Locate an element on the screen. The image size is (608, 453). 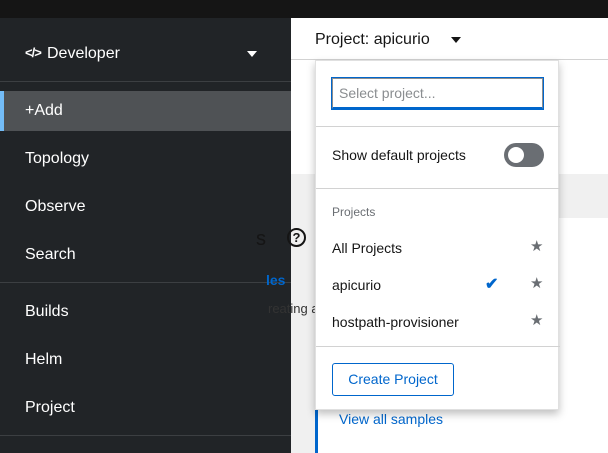
project-selector-button: Project: apicurio is located at coordinates (372, 40).